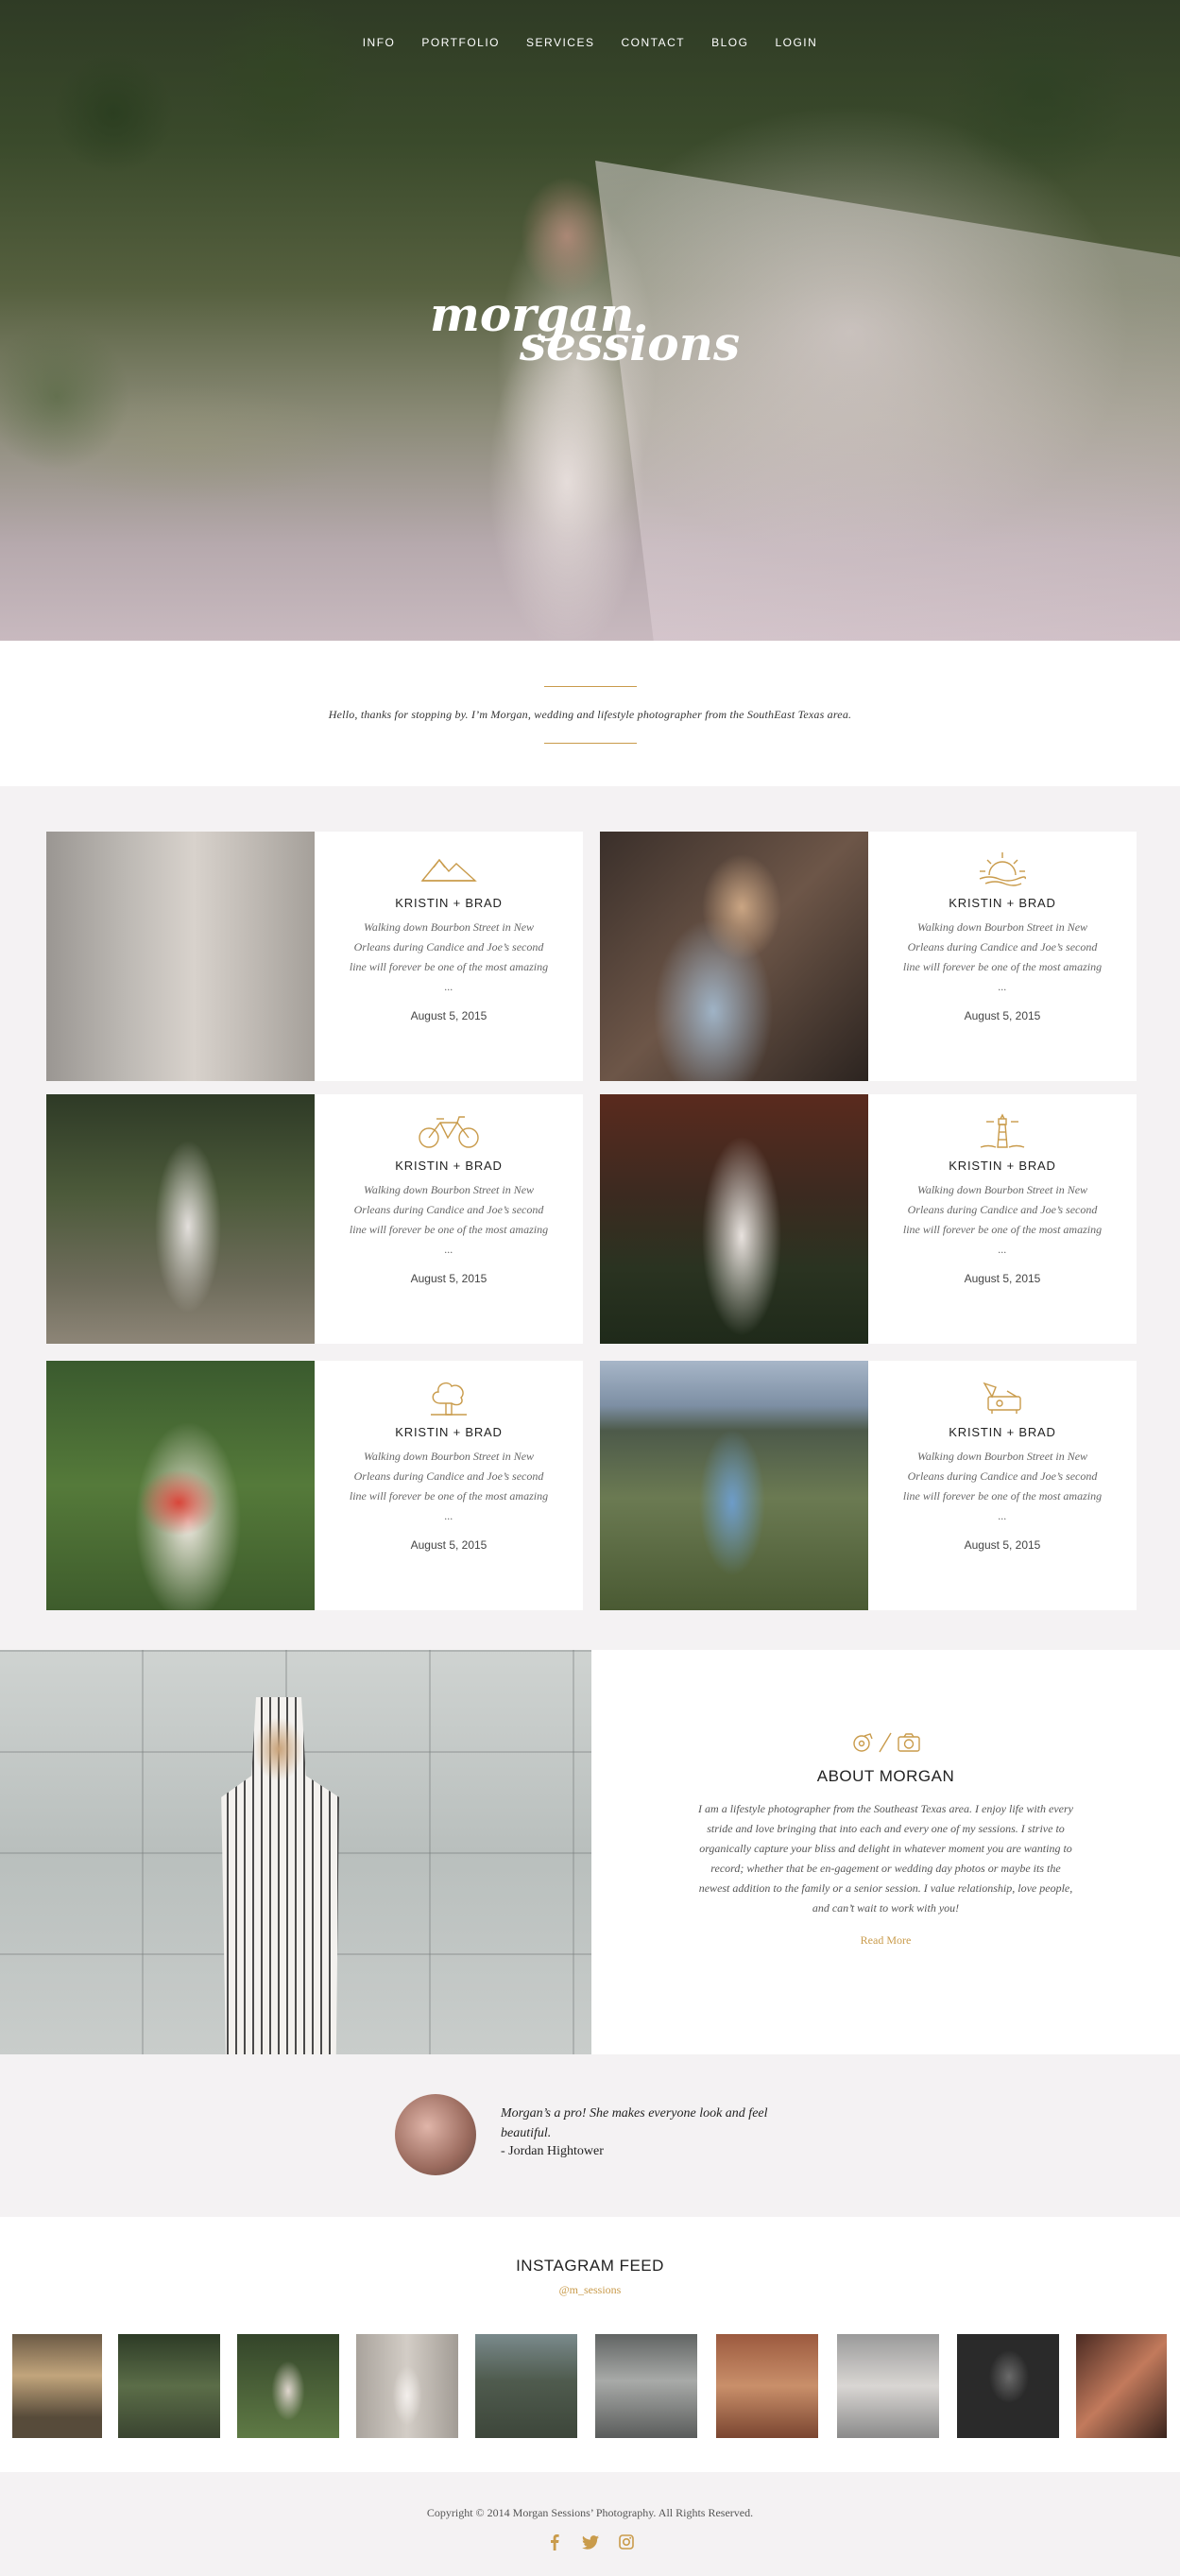 This screenshot has width=1180, height=2576. I want to click on film-roll-icon, so click(862, 1742).